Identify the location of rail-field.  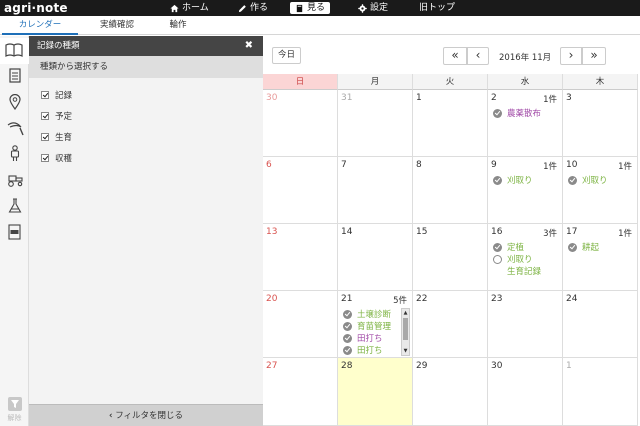
(14, 103).